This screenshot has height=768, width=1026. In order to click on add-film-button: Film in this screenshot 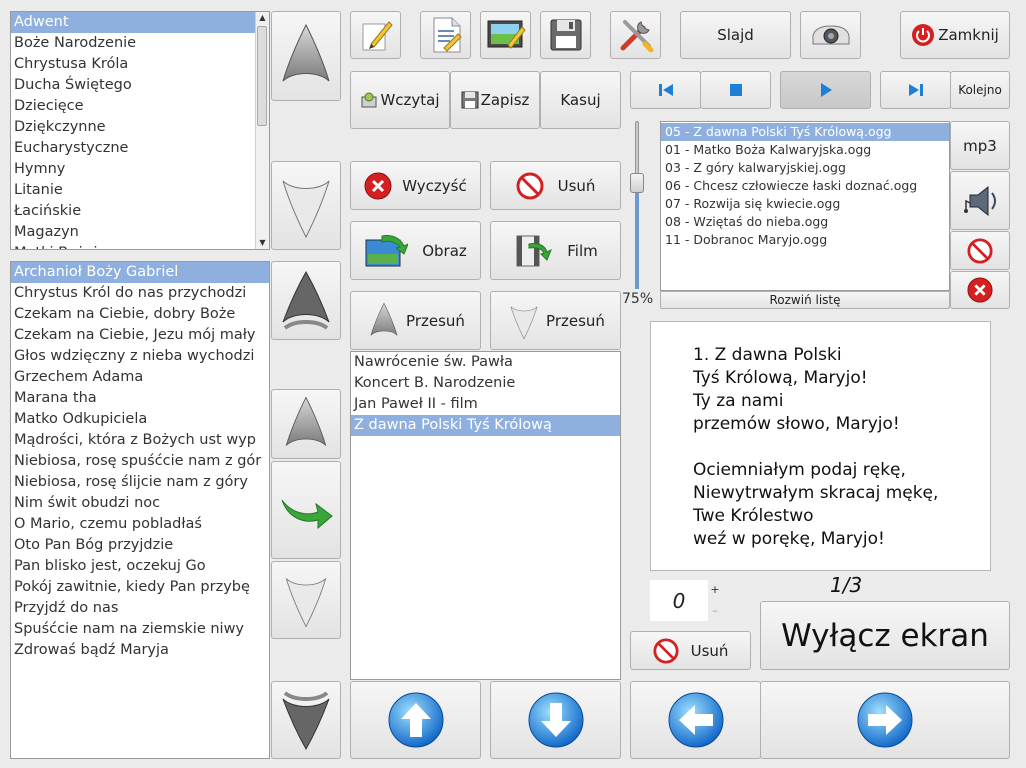, I will do `click(555, 250)`.